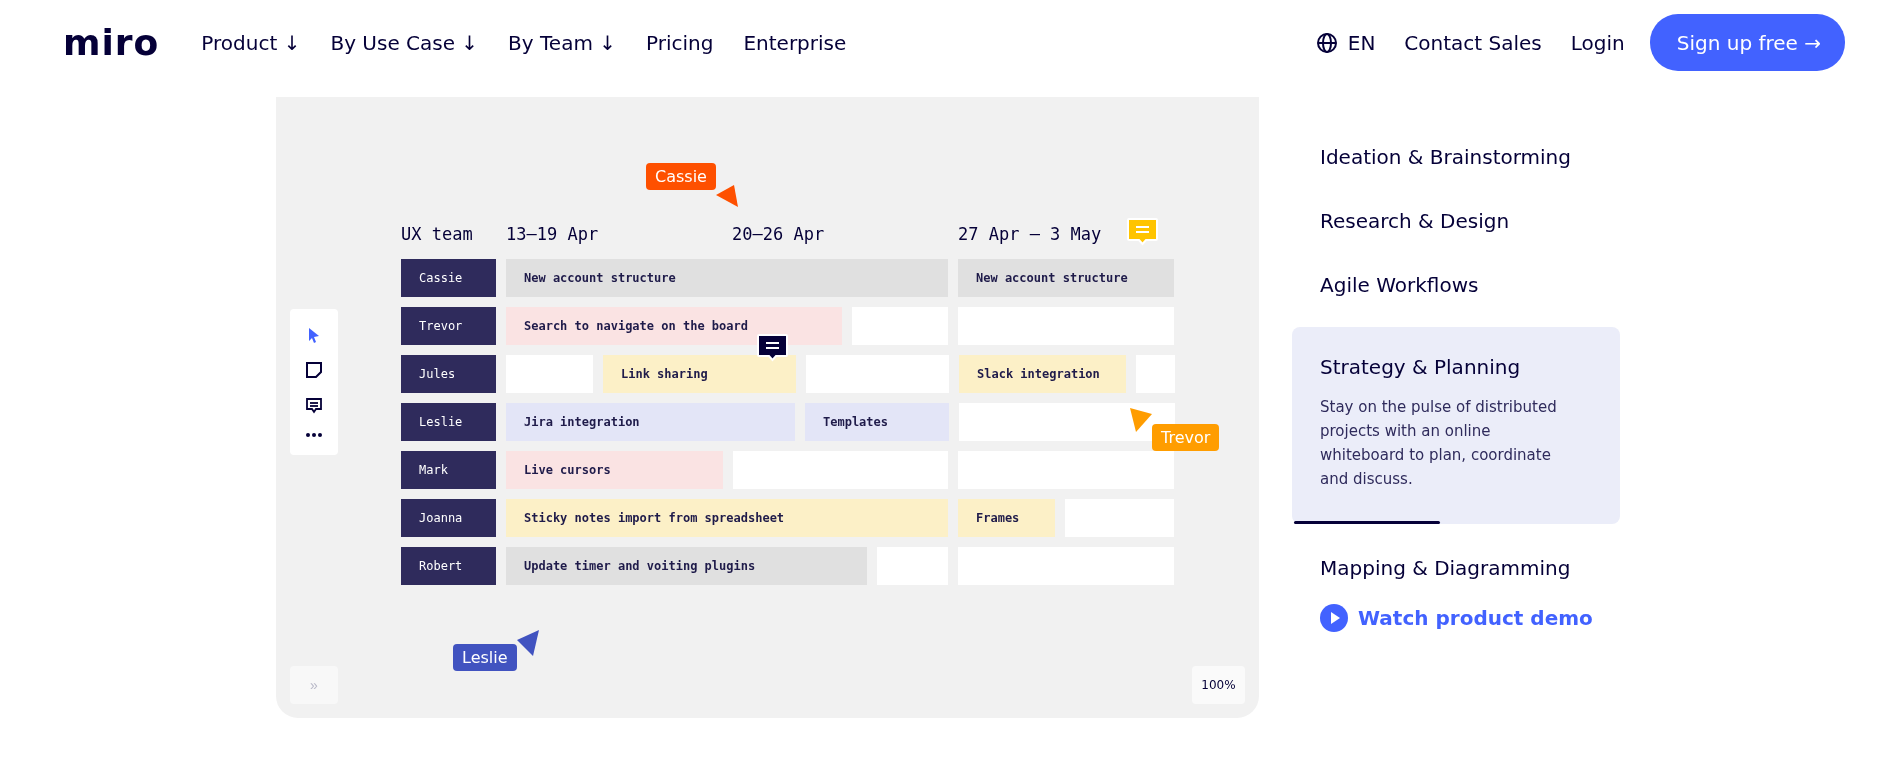  Describe the element at coordinates (448, 374) in the screenshot. I see `member-label: Jules` at that location.